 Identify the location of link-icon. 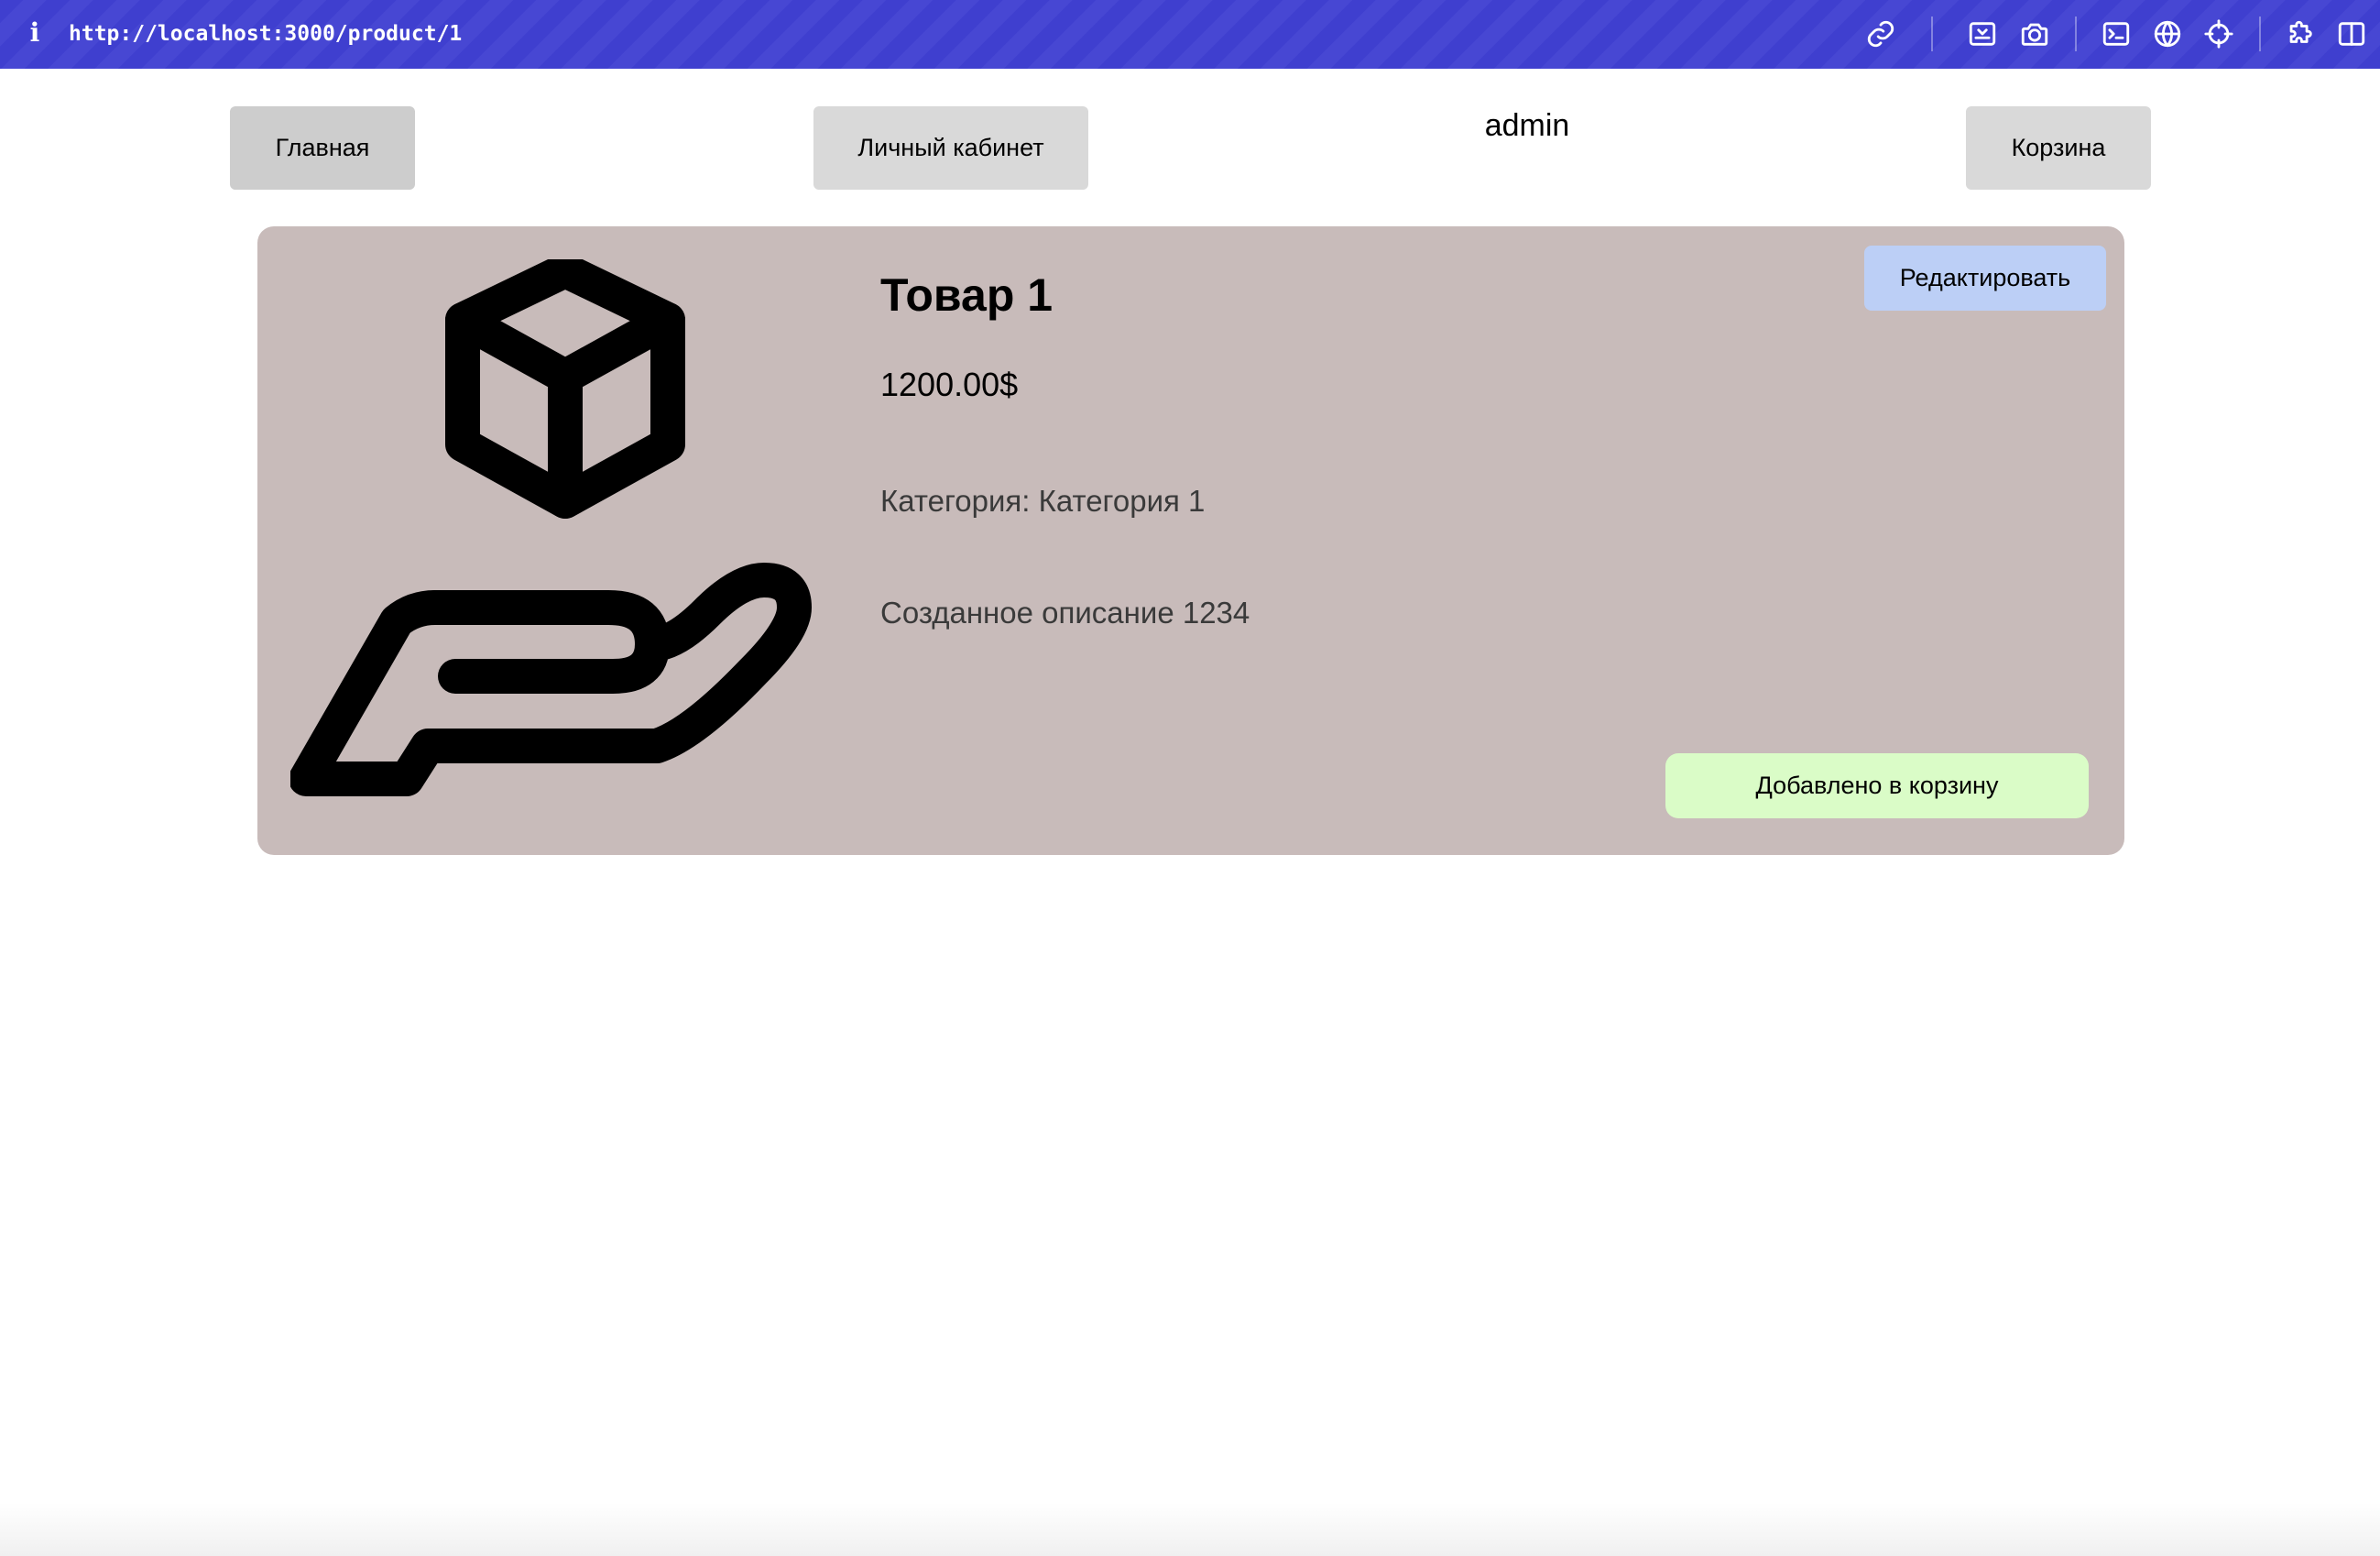
(1880, 33).